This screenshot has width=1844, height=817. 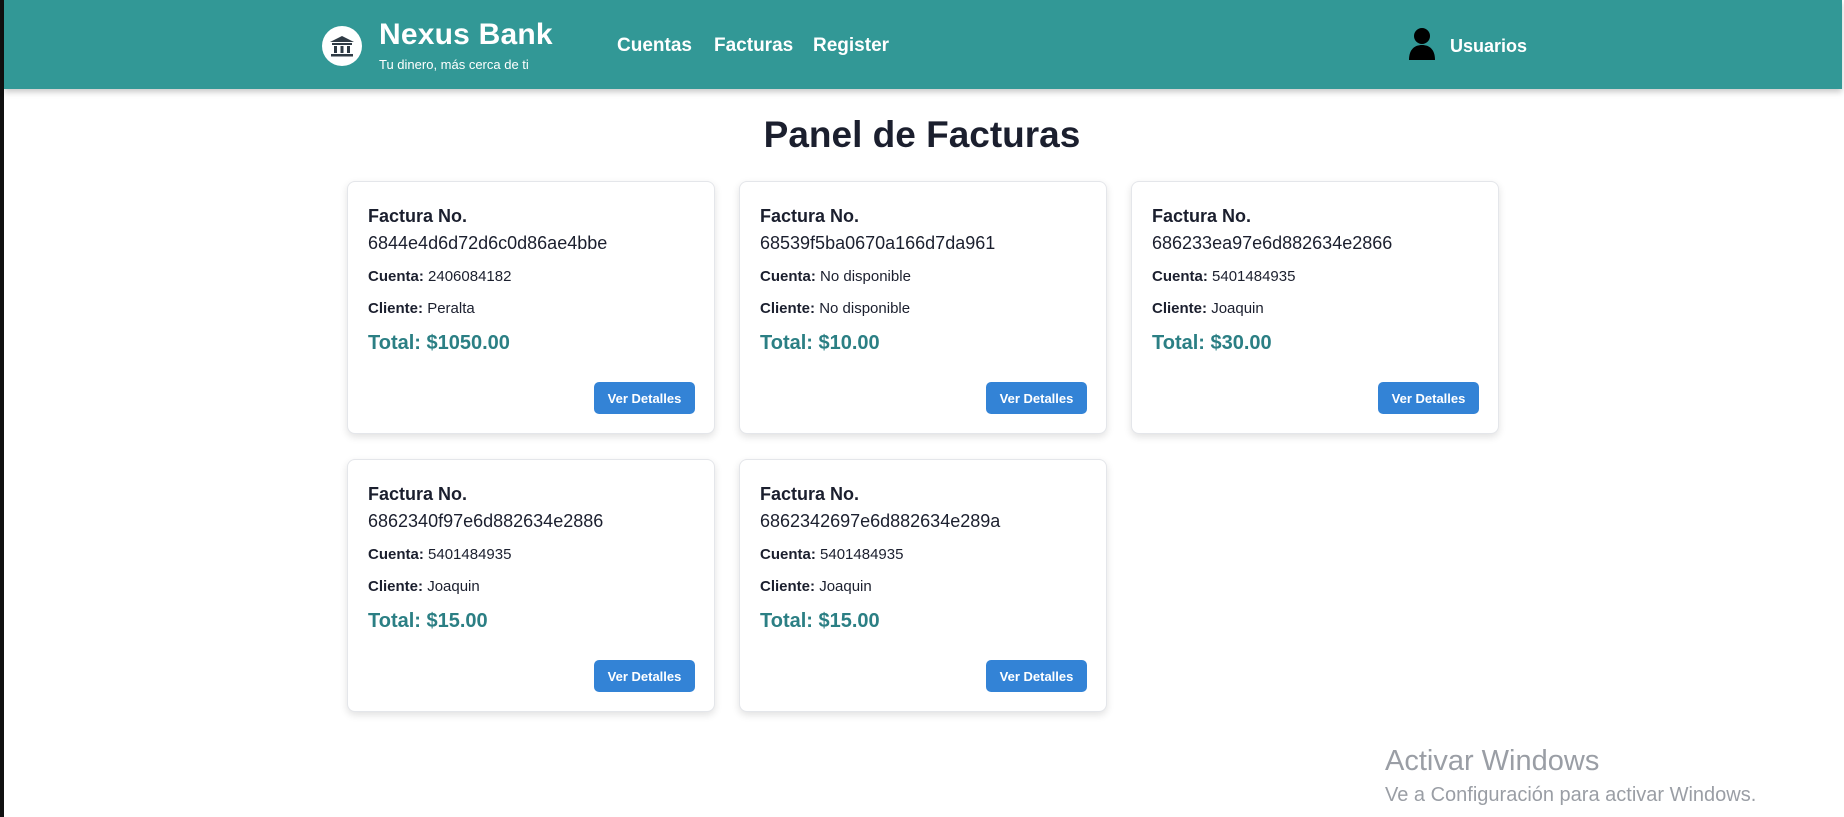 What do you see at coordinates (851, 46) in the screenshot?
I see `nav-link-register: Register` at bounding box center [851, 46].